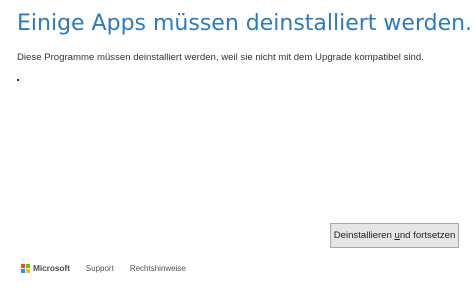 The image size is (474, 291). I want to click on uninstall-and-continue-button: Deinstallieren und fortsetzen, so click(394, 235).